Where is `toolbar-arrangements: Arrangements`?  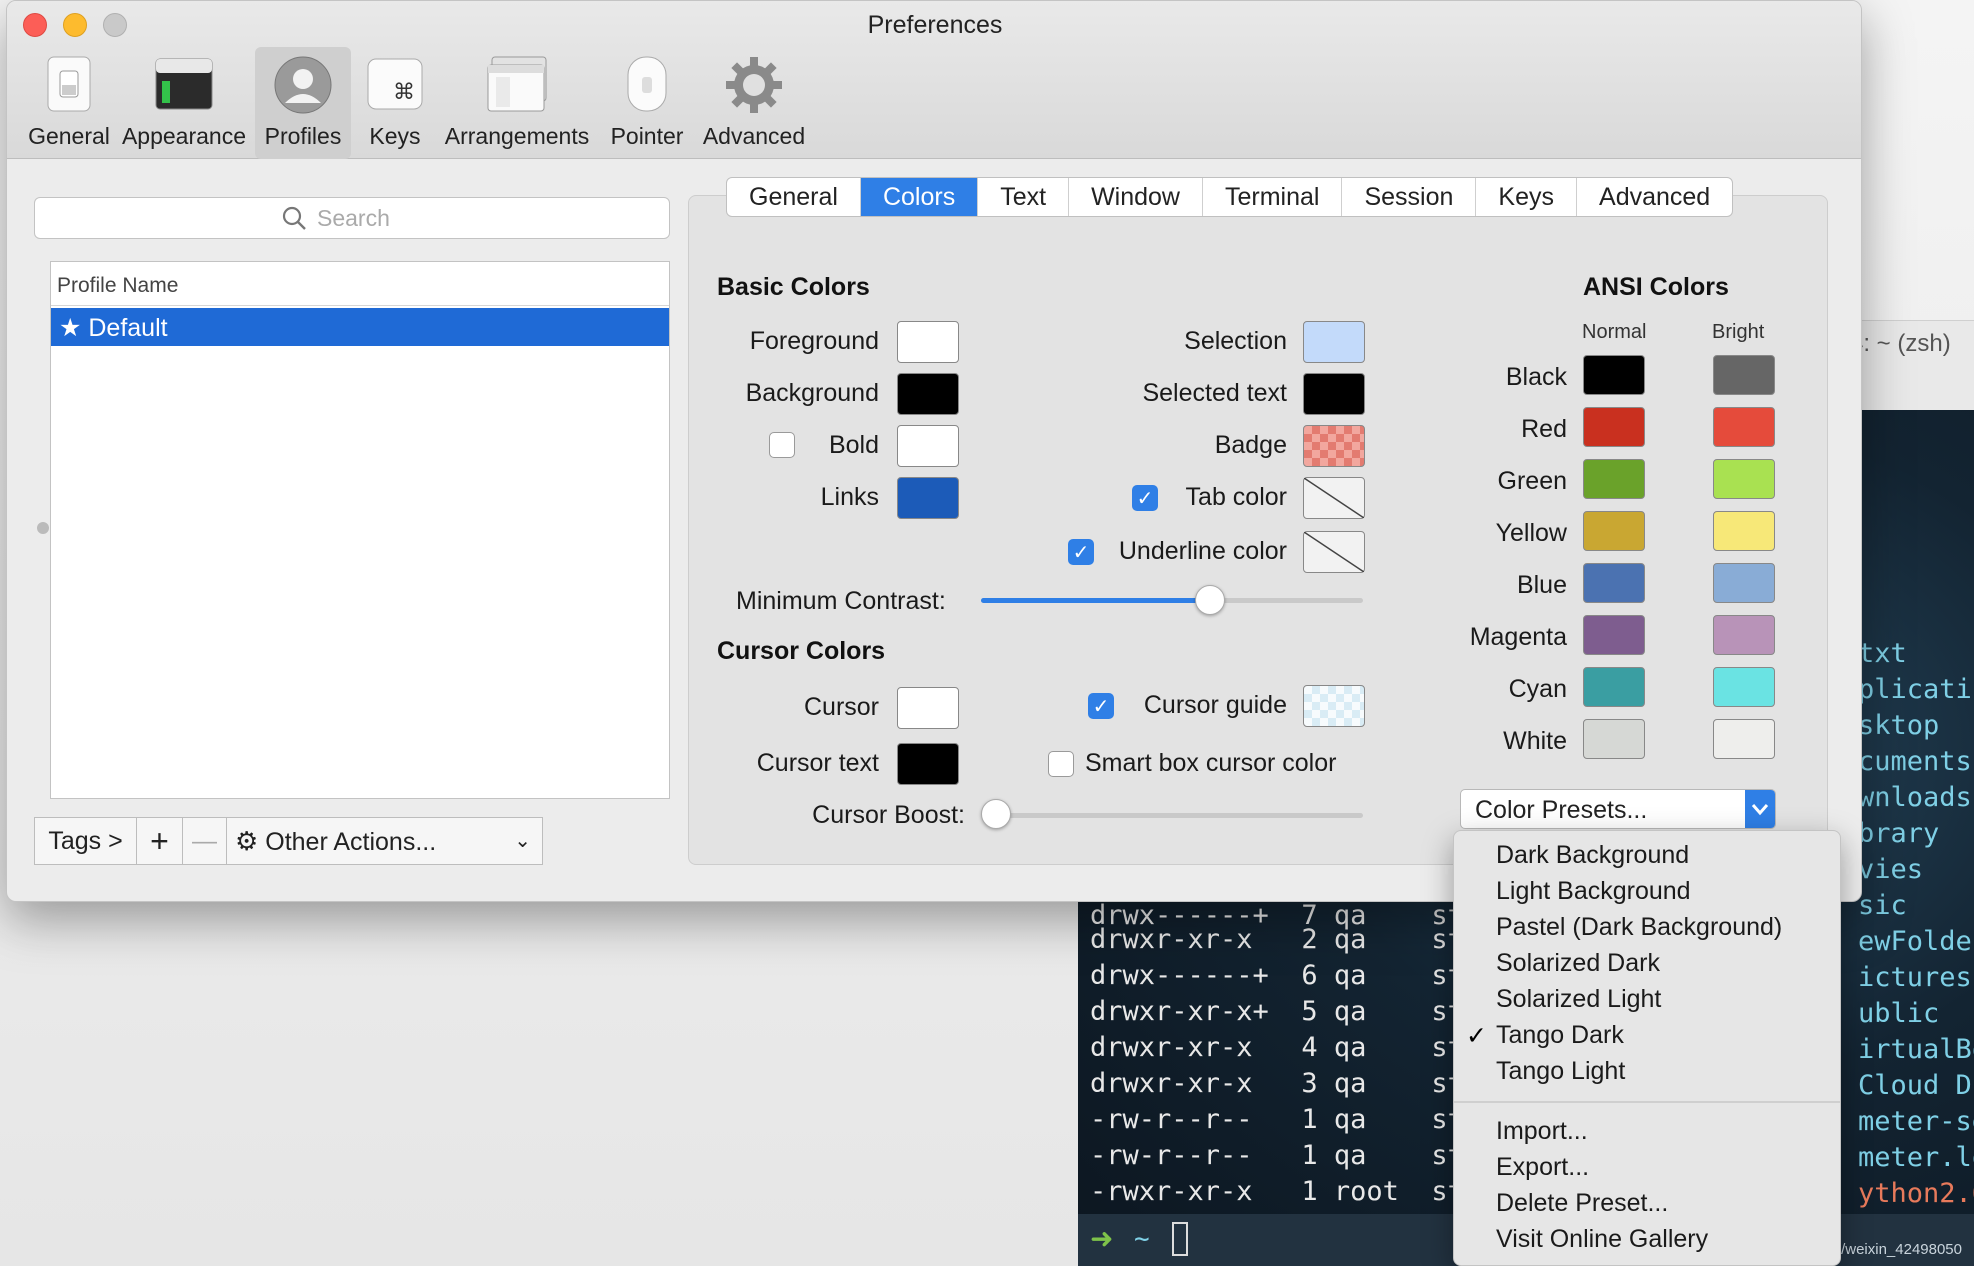 toolbar-arrangements: Arrangements is located at coordinates (517, 103).